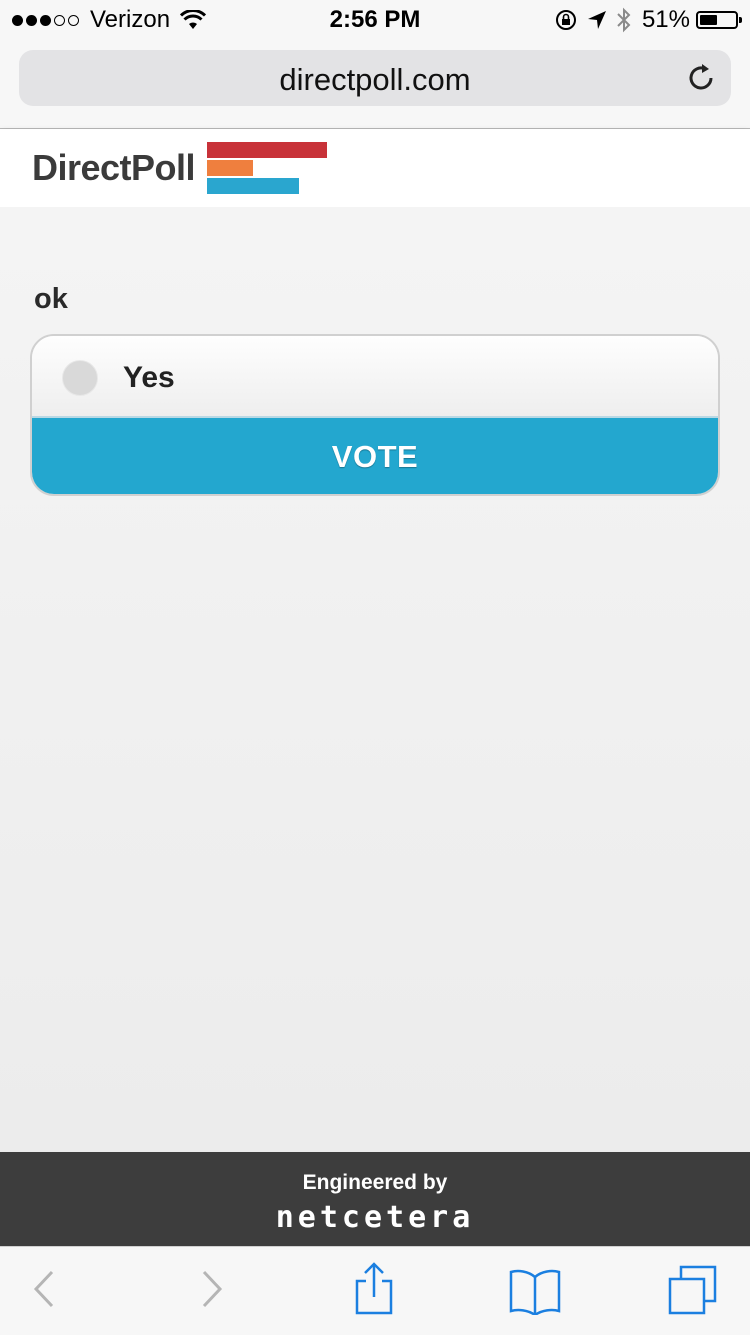 The height and width of the screenshot is (1335, 750). Describe the element at coordinates (51, 299) in the screenshot. I see `poll-question: ok` at that location.